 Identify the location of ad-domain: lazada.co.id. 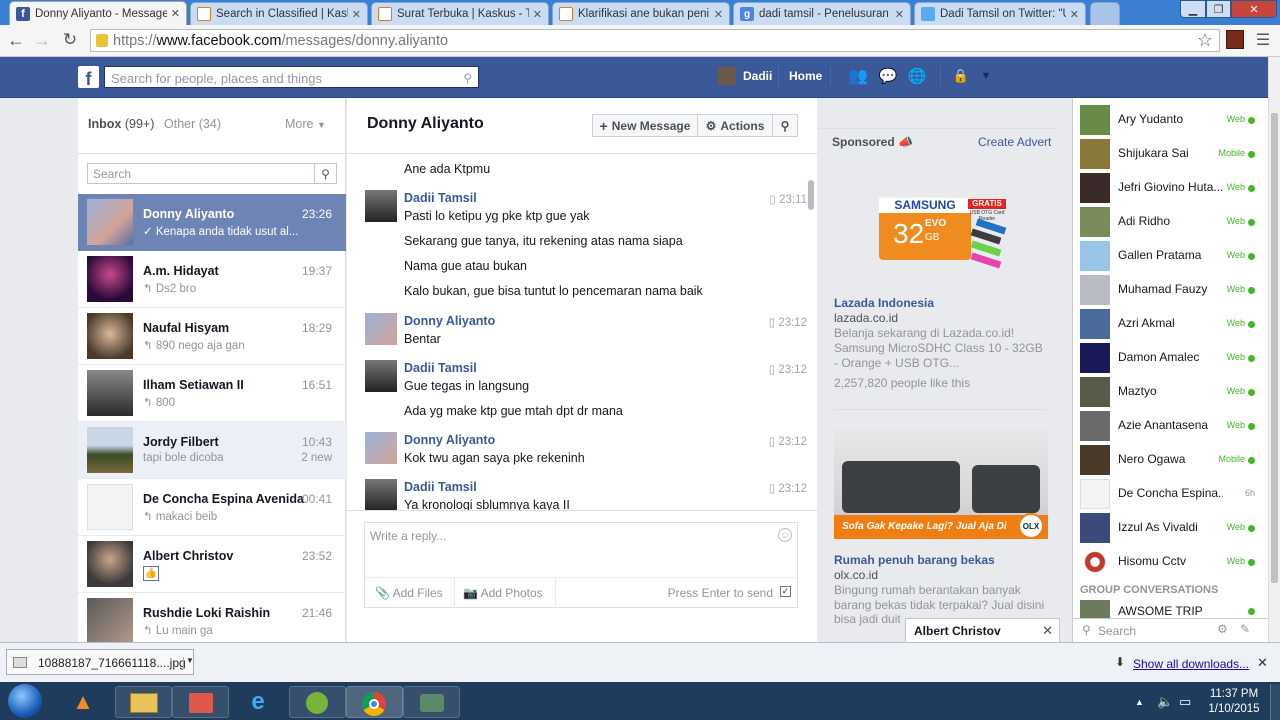
(866, 318).